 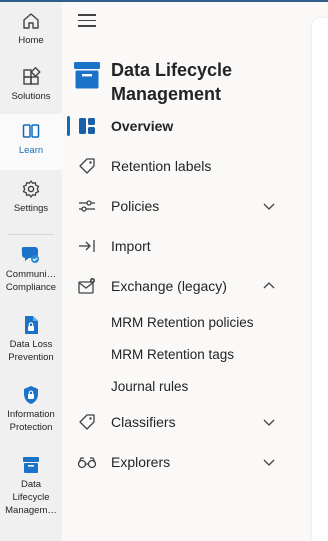 I want to click on nav-subitem-journal-rules: Journal rules, so click(x=186, y=386).